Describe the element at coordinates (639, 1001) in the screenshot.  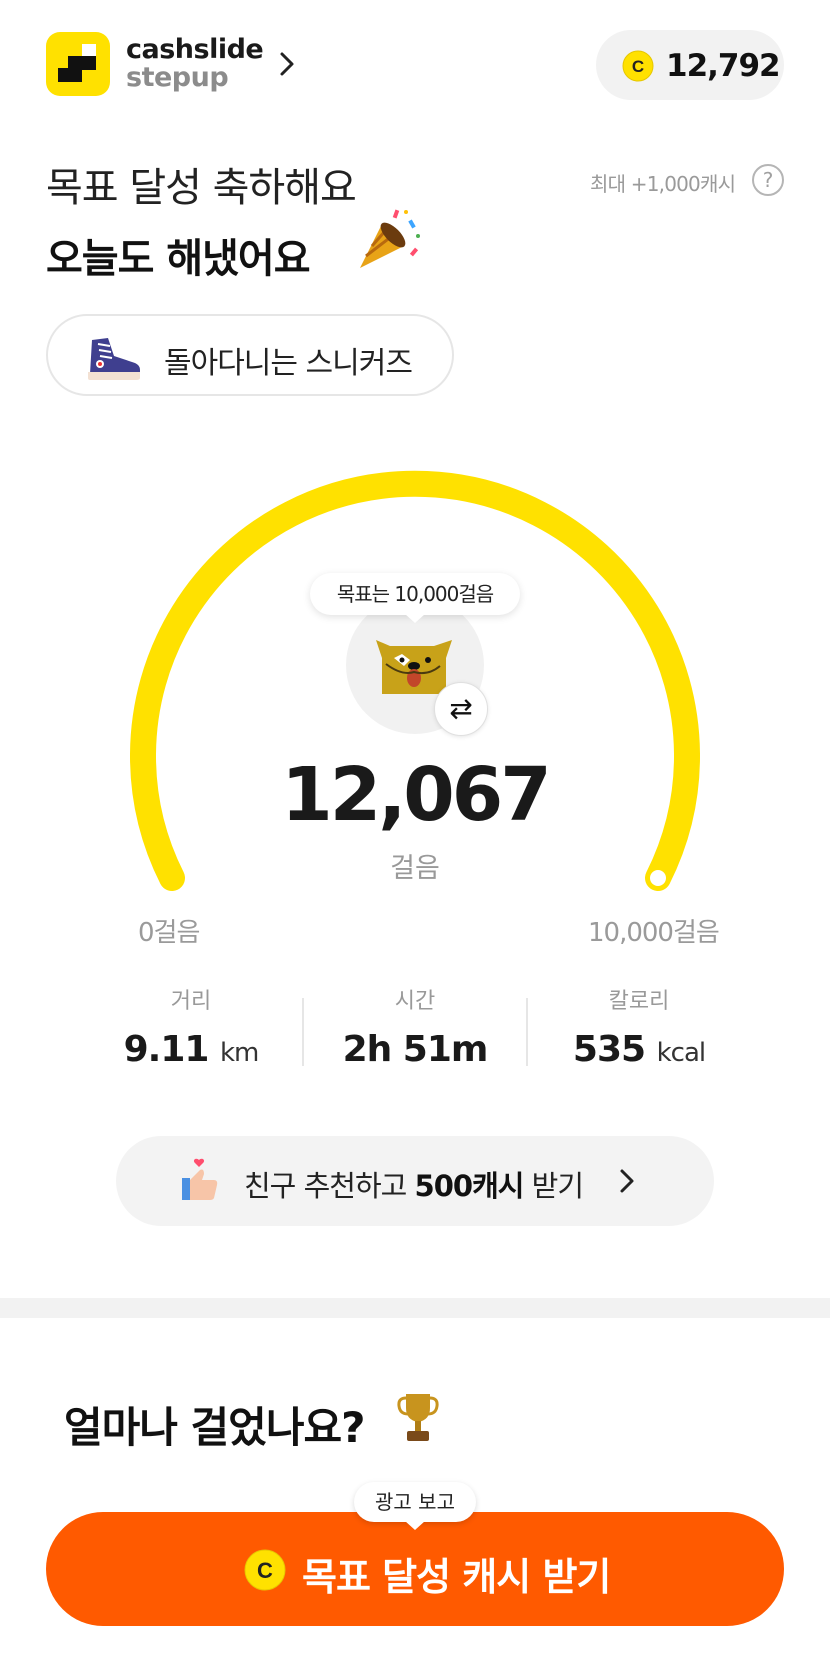
I see `stat-calories-label: 칼로리` at that location.